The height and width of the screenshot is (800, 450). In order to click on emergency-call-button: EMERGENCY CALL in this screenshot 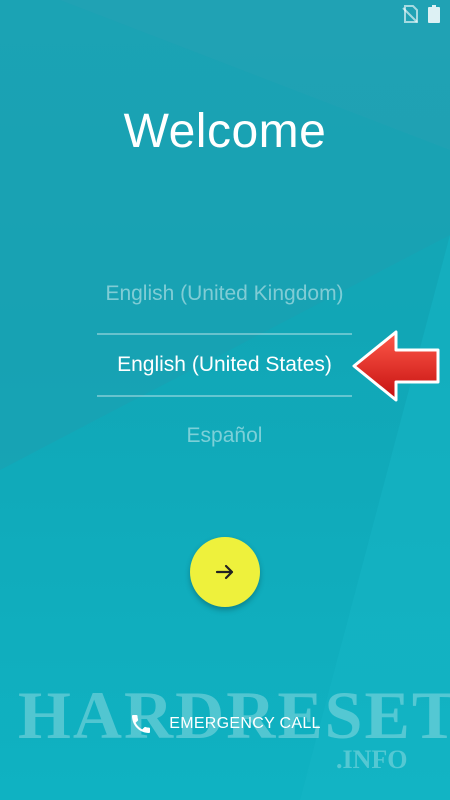, I will do `click(225, 724)`.